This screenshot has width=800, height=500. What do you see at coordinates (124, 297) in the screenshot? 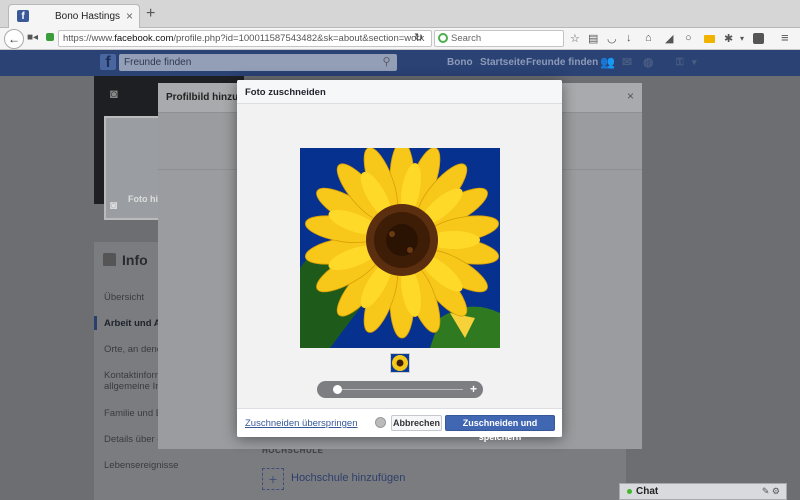
I see `sidebar-item-overview: Übersicht` at bounding box center [124, 297].